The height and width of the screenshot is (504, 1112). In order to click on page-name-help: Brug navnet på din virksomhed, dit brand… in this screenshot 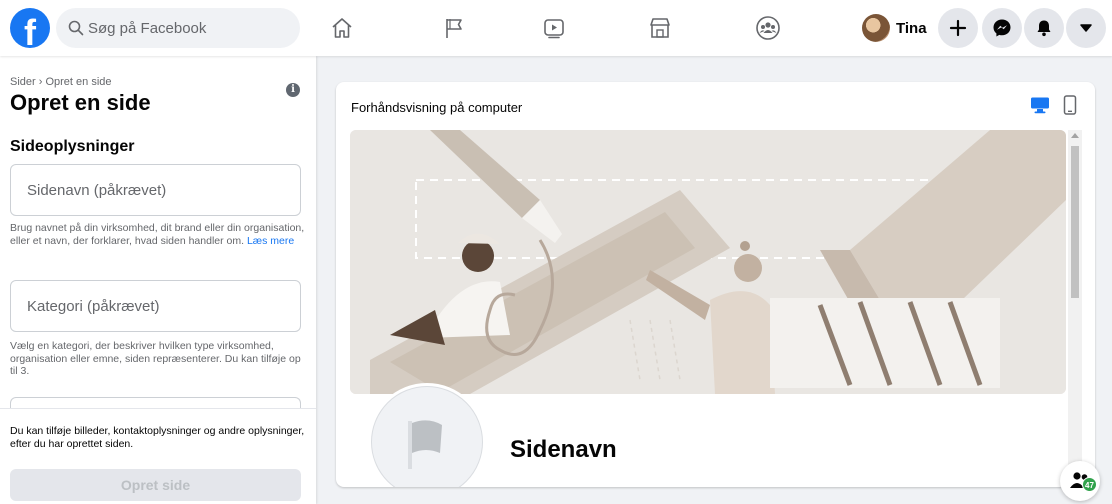, I will do `click(158, 234)`.